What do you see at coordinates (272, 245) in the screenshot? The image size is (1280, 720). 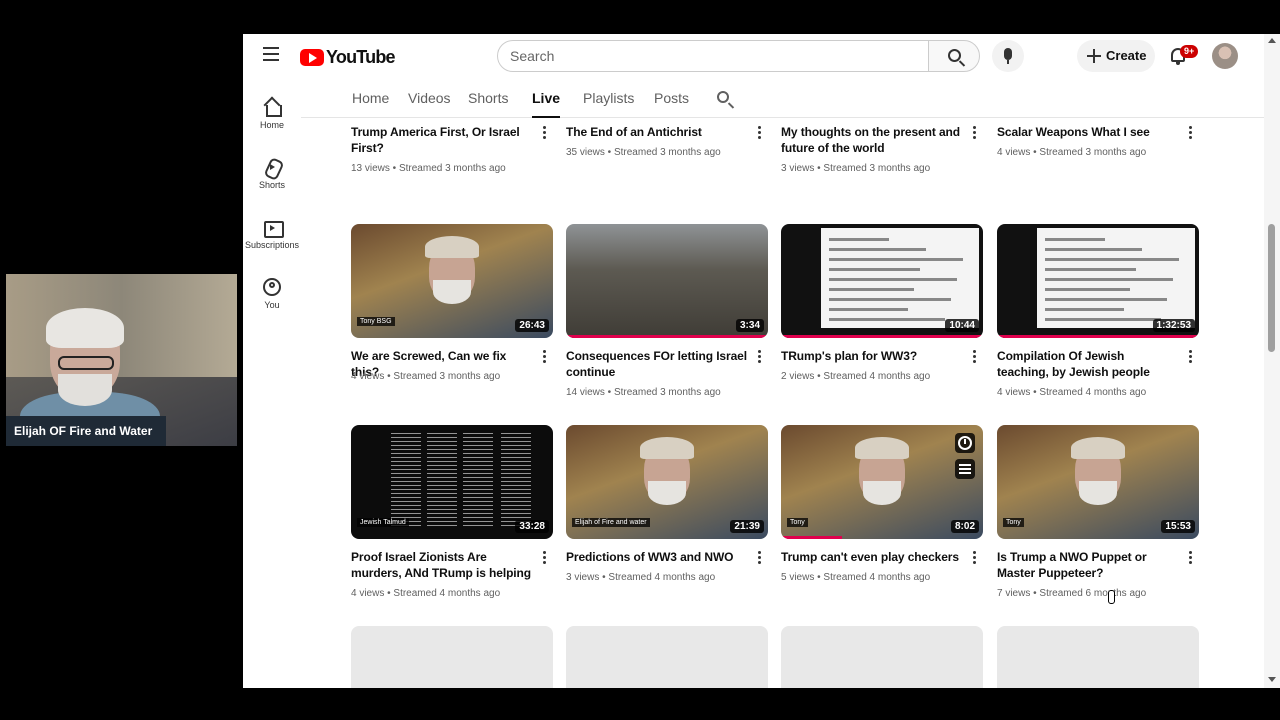 I see `sidebar-item-label: Subscriptions` at bounding box center [272, 245].